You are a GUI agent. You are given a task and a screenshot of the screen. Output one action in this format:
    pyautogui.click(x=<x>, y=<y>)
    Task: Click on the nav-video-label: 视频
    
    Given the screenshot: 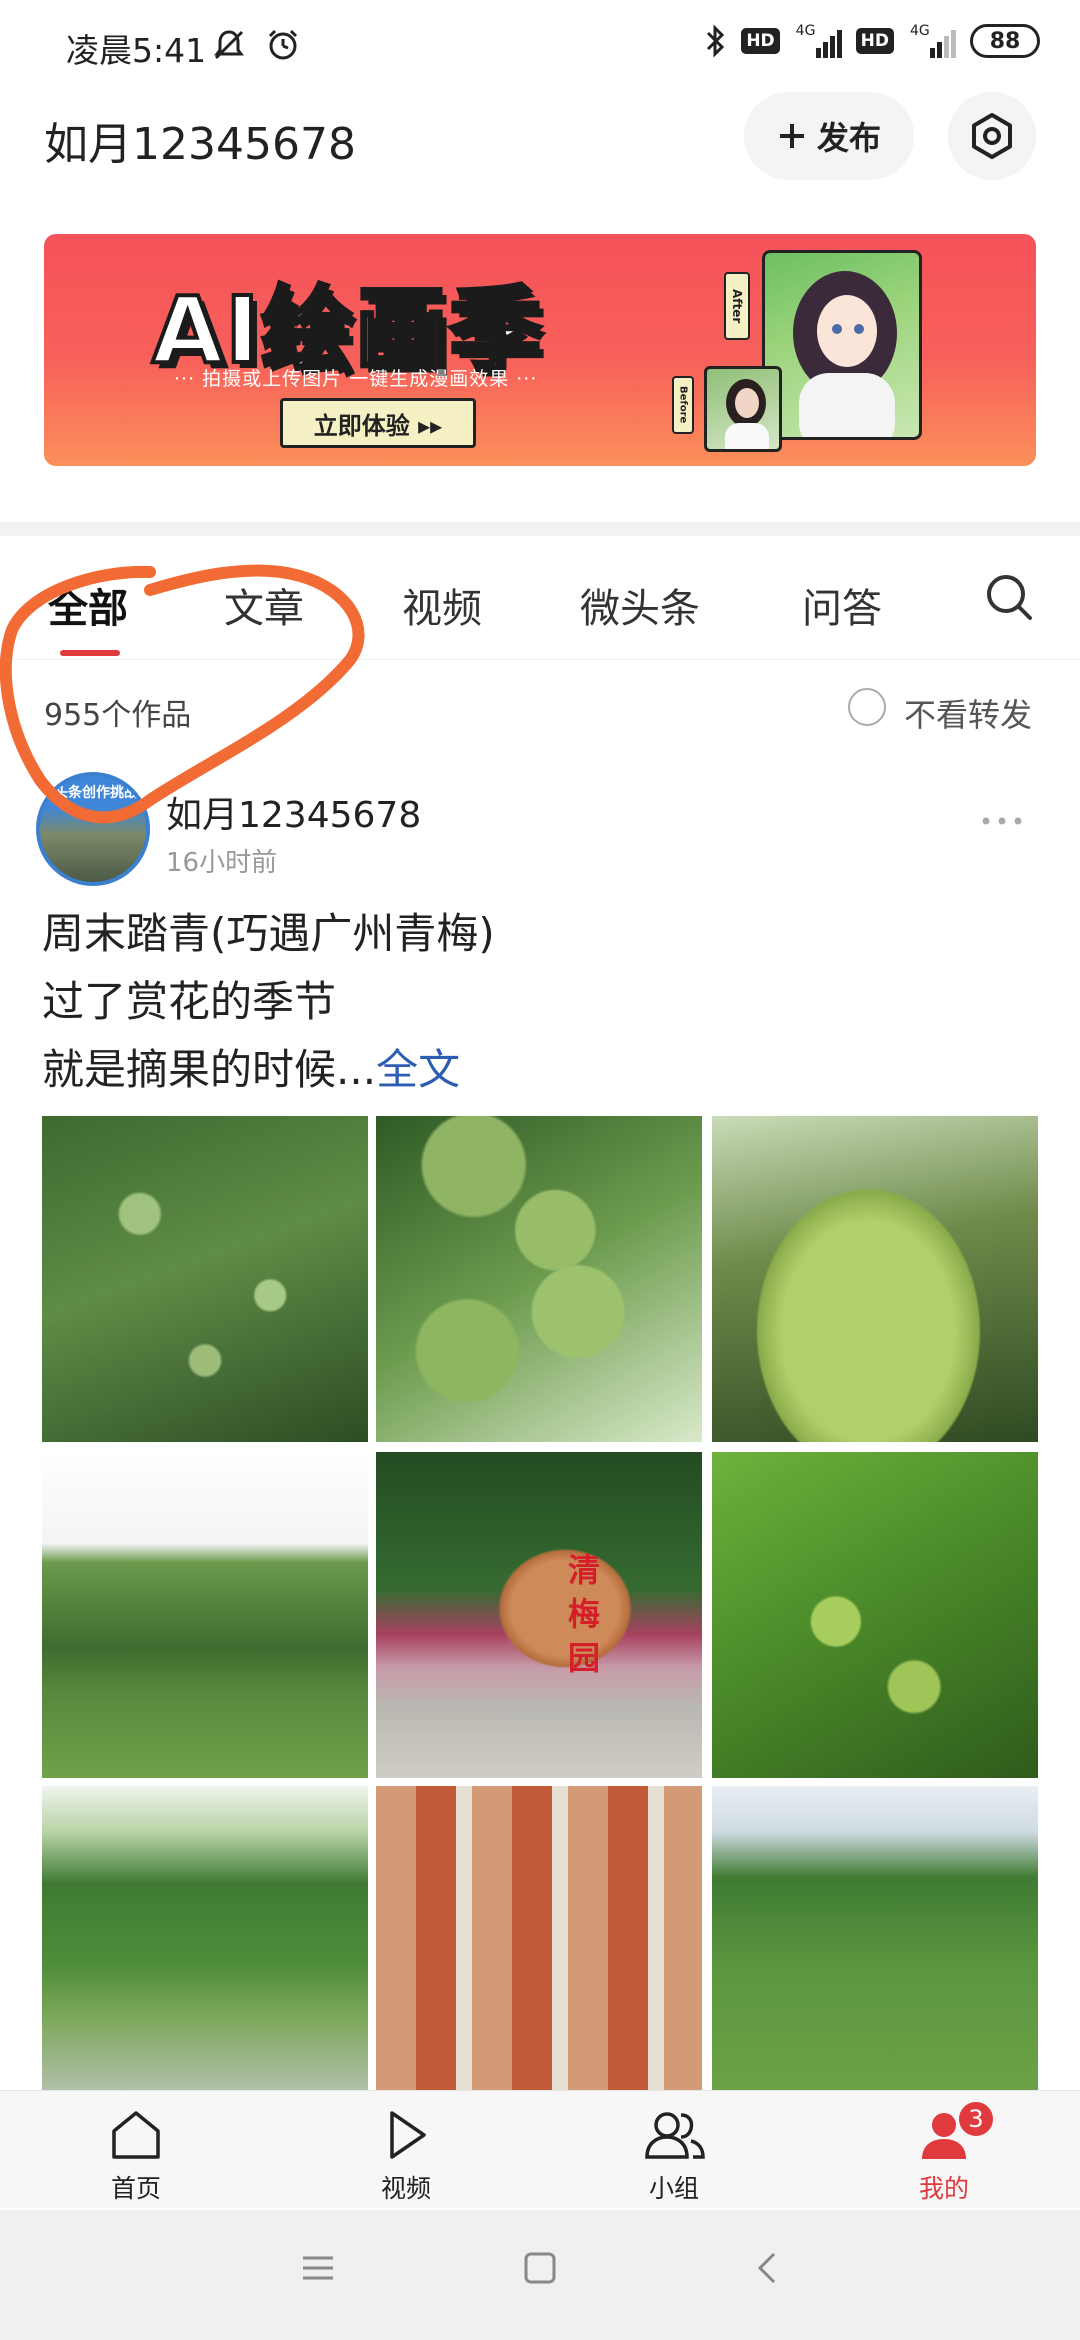 What is the action you would take?
    pyautogui.click(x=405, y=2188)
    